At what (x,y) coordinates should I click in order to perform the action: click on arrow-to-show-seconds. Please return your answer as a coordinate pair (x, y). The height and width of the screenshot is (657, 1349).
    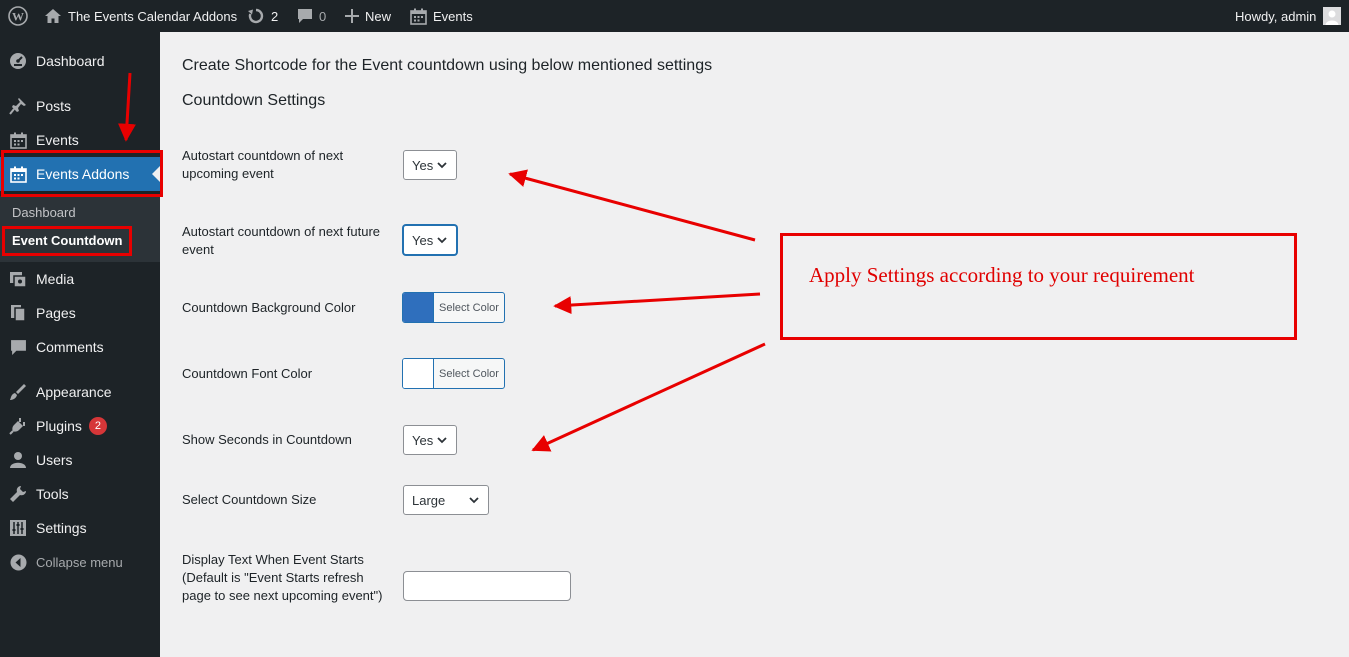
    Looking at the image, I should click on (648, 397).